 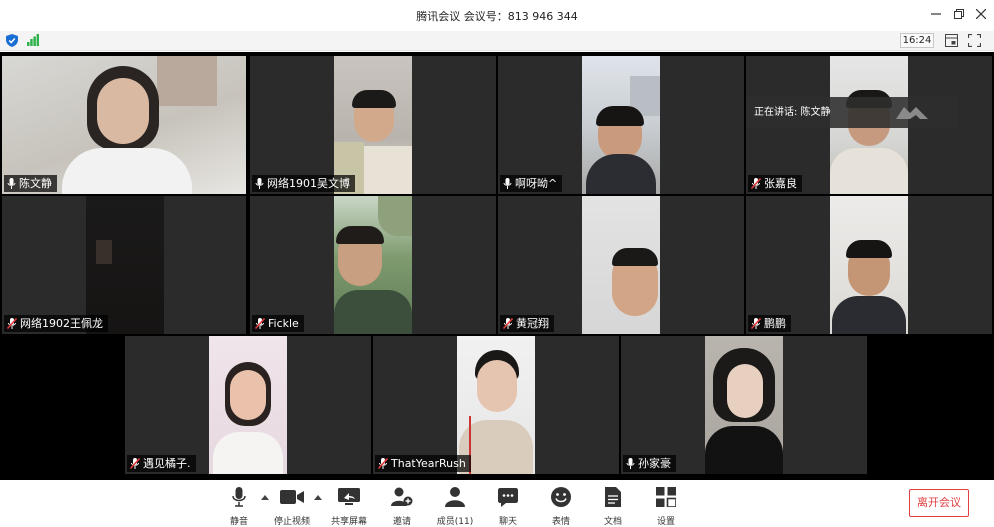 What do you see at coordinates (349, 506) in the screenshot?
I see `share-screen-button: 共享屏幕` at bounding box center [349, 506].